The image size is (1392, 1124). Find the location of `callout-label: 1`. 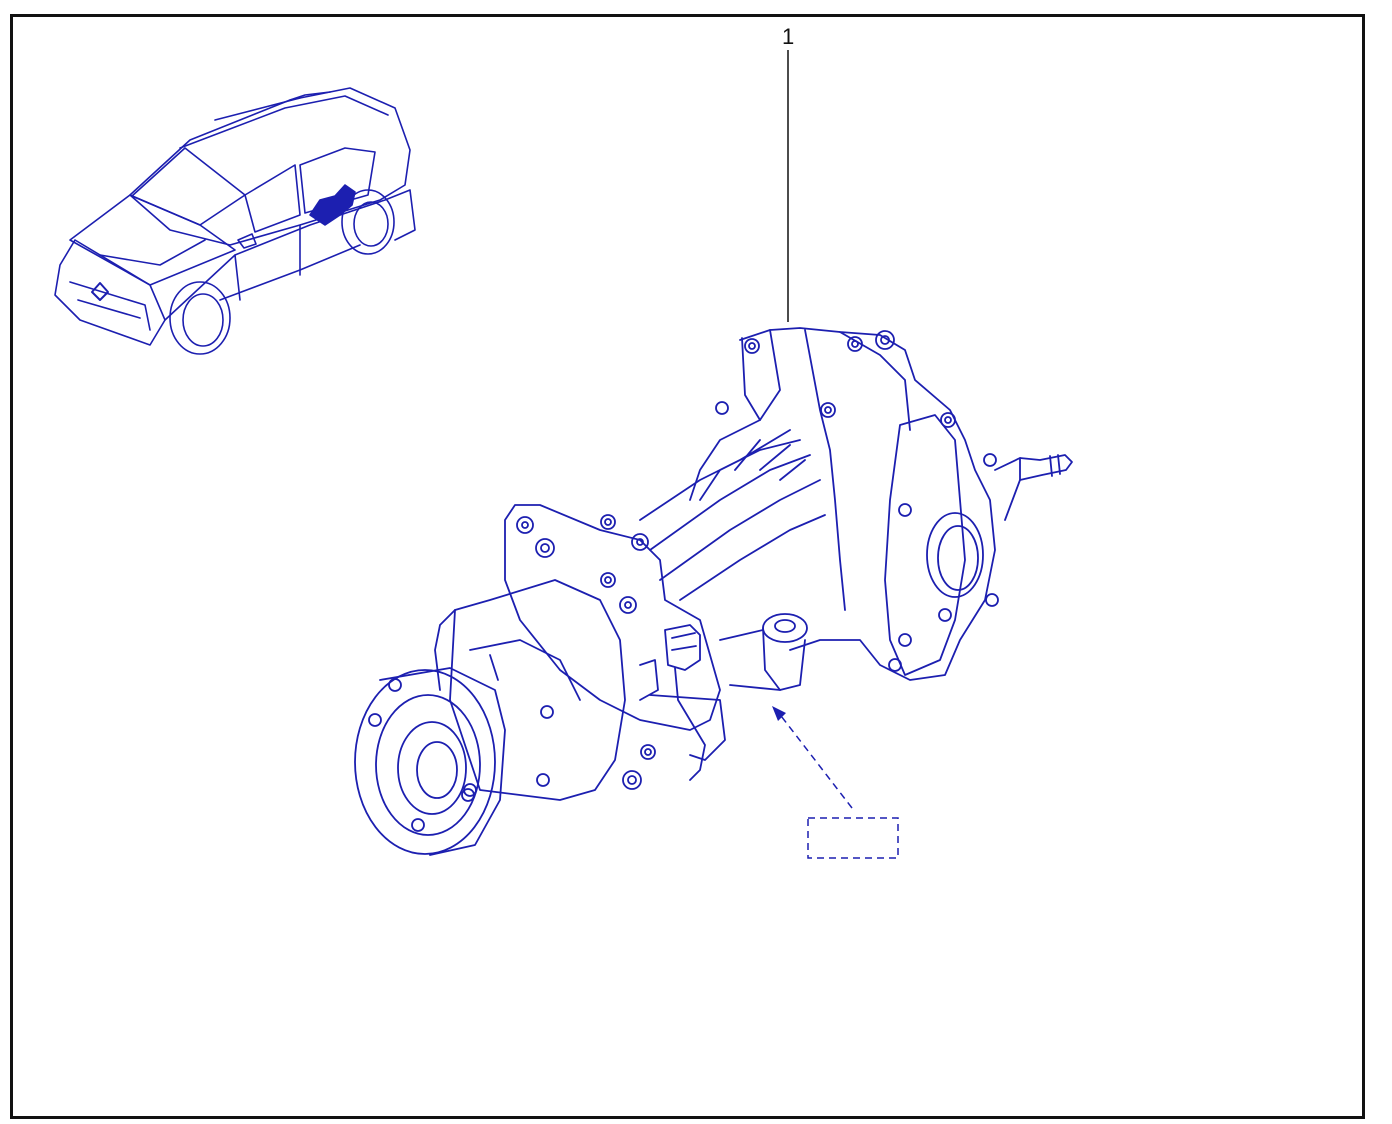

callout-label: 1 is located at coordinates (788, 36).